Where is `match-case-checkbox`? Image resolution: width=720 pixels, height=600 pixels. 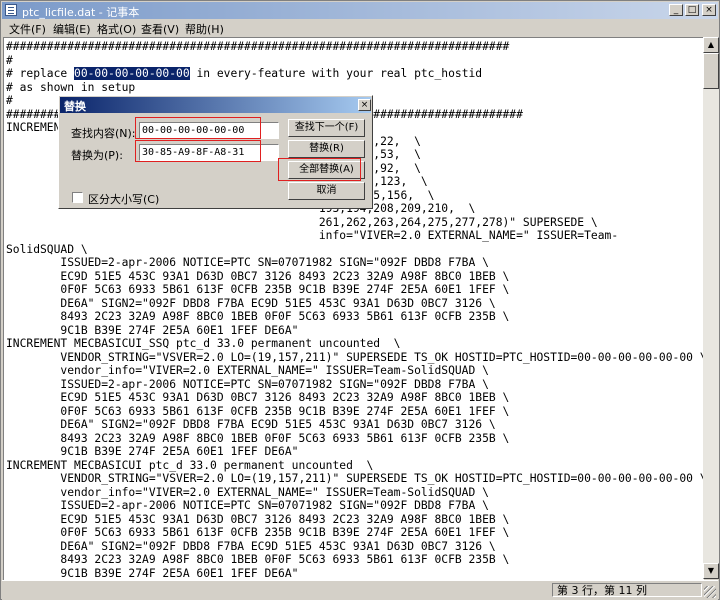
match-case-checkbox is located at coordinates (77, 197).